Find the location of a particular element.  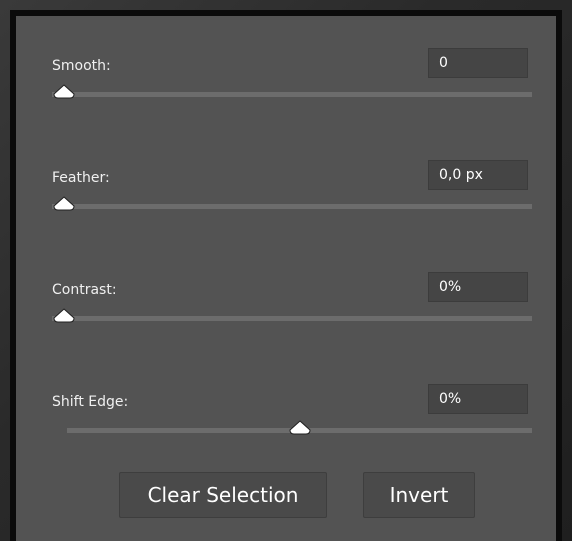

shift-edge-label: Shift Edge: is located at coordinates (90, 402).